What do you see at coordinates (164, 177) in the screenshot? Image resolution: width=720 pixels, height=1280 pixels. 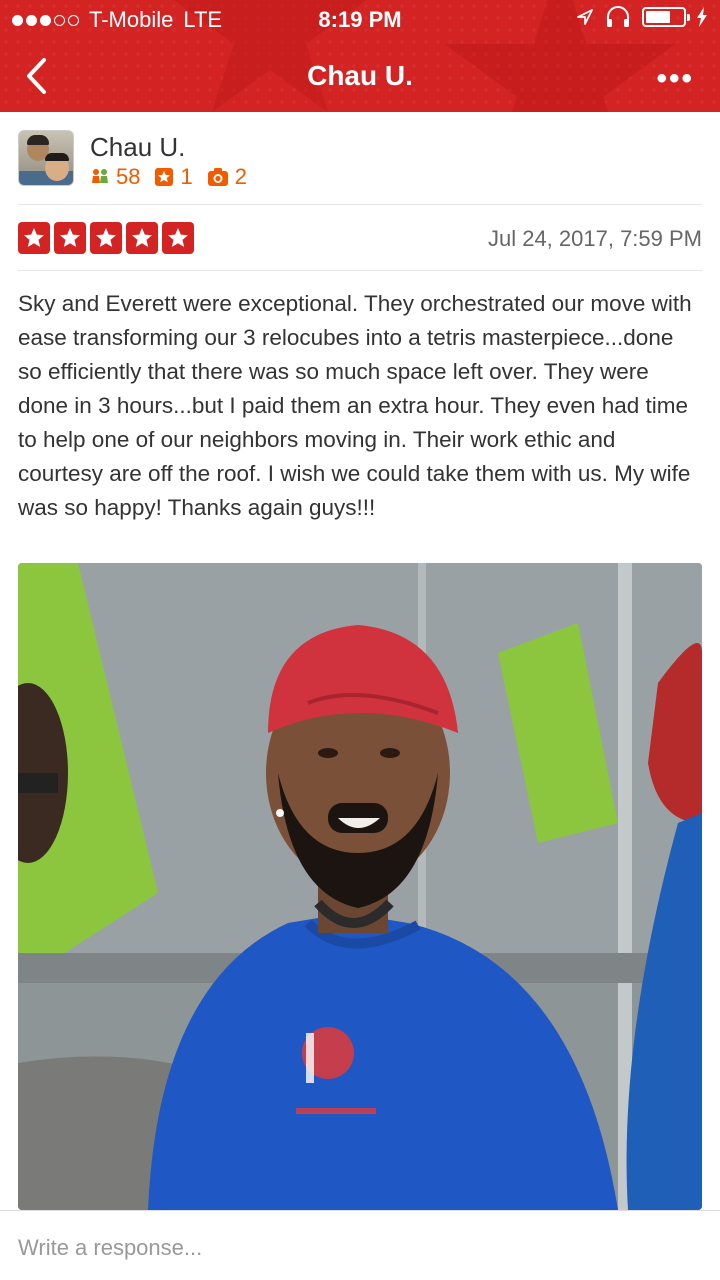 I see `star-box-icon` at bounding box center [164, 177].